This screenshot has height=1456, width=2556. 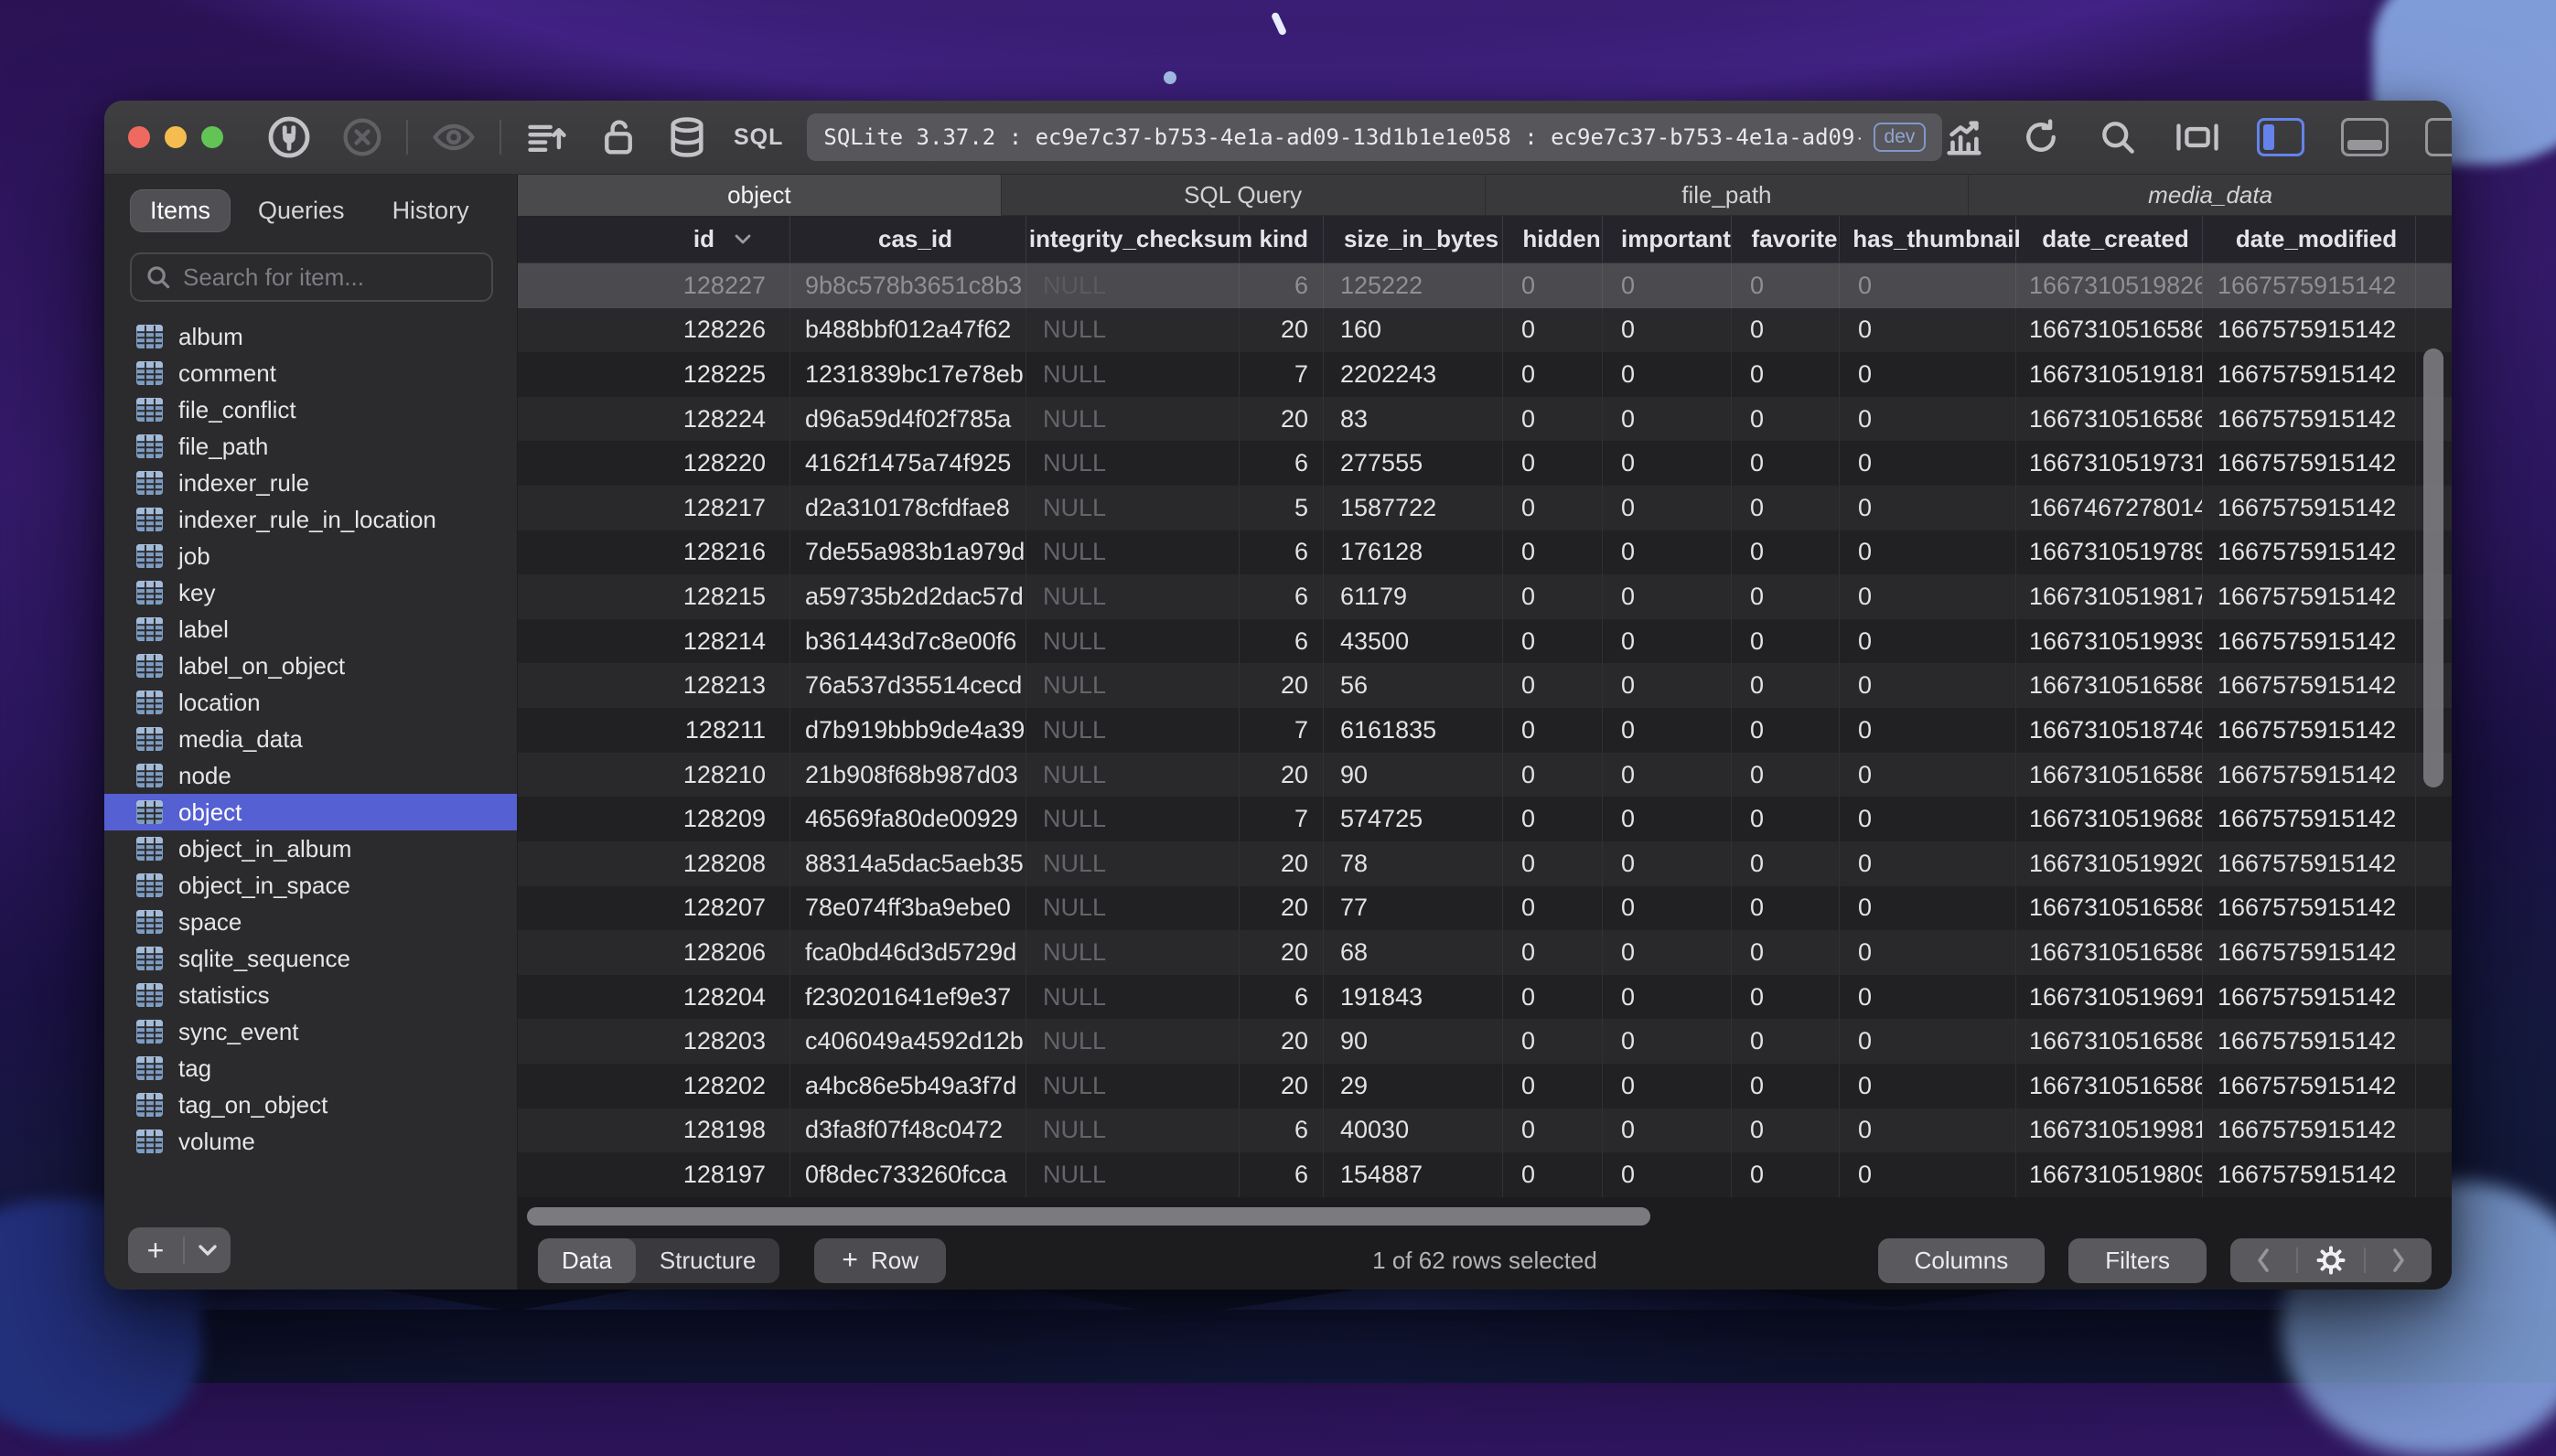 What do you see at coordinates (2118, 137) in the screenshot?
I see `search-icon` at bounding box center [2118, 137].